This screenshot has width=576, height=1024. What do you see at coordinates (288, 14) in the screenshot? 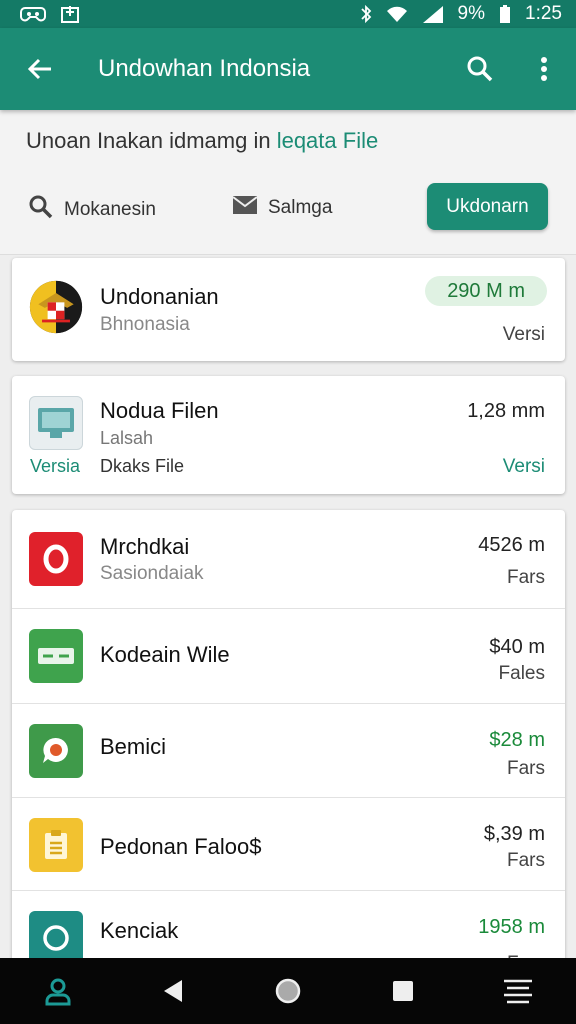
I see `status-bar: 9% 1:25` at bounding box center [288, 14].